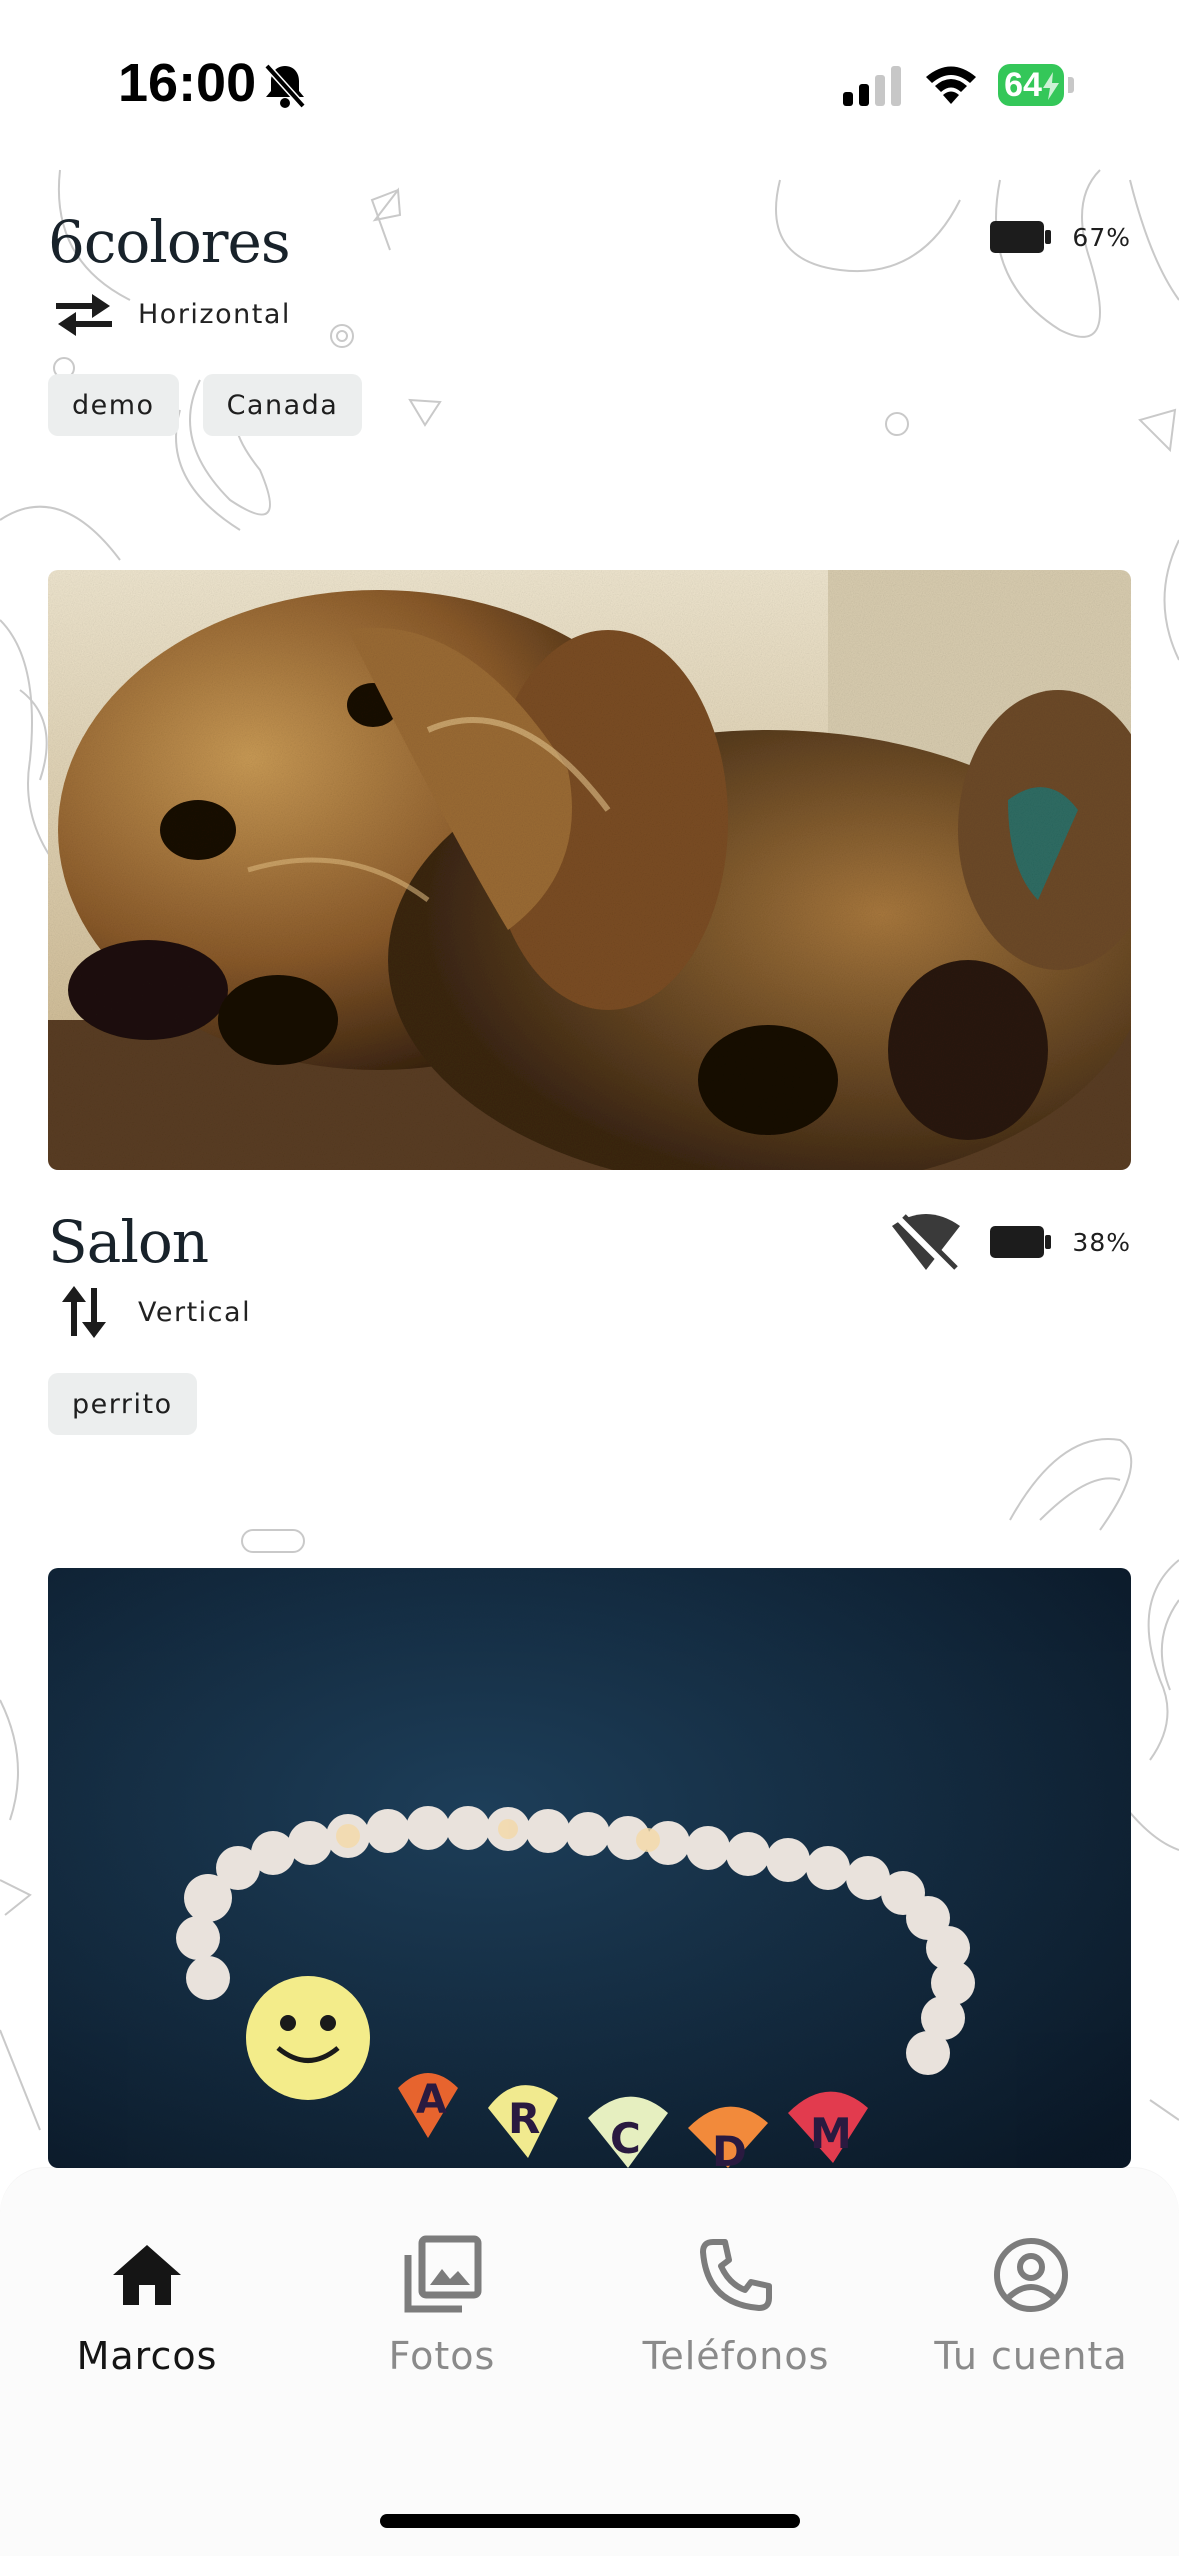 The width and height of the screenshot is (1179, 2556). Describe the element at coordinates (147, 2356) in the screenshot. I see `nav-label: Marcos` at that location.